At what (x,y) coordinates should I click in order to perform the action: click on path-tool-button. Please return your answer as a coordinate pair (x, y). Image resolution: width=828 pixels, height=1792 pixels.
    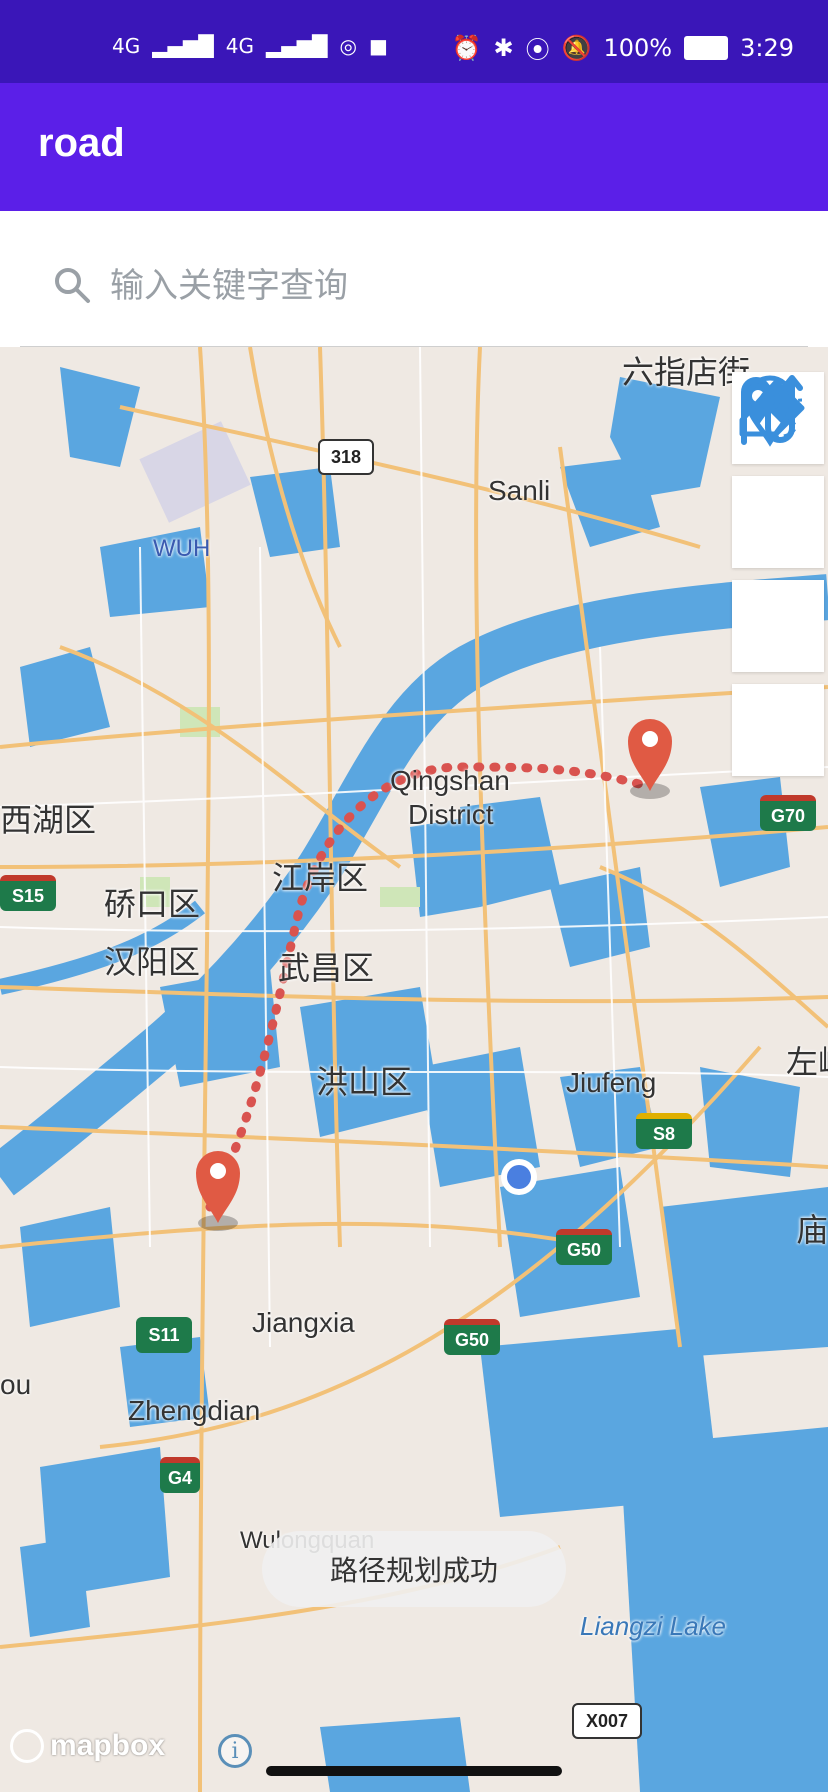
    Looking at the image, I should click on (778, 575).